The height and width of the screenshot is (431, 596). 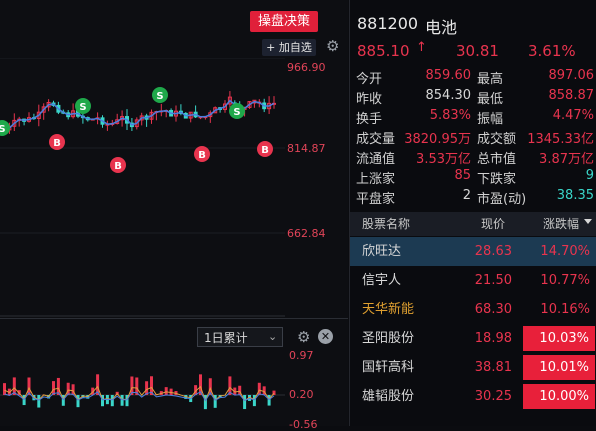 I want to click on stat-value: 3.87万亿, so click(x=557, y=157).